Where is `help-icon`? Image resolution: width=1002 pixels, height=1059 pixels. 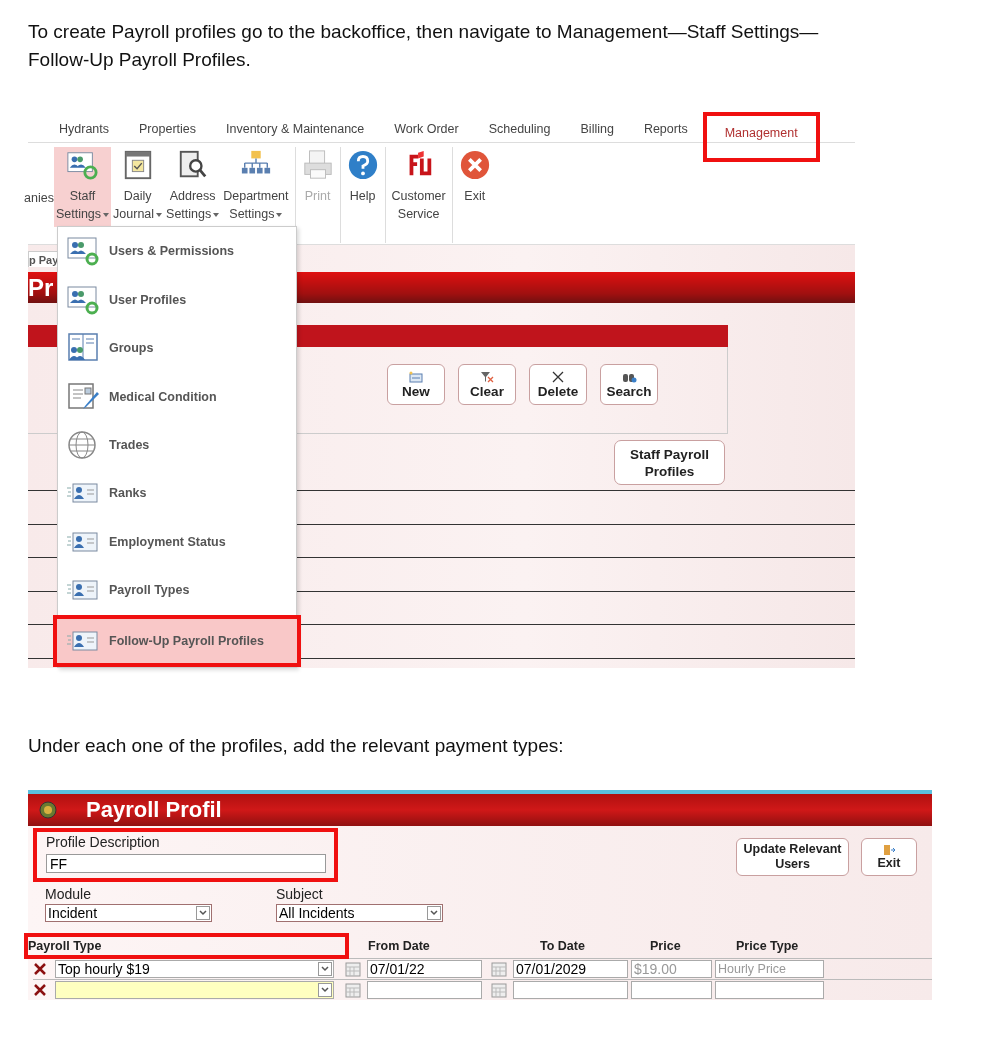
help-icon is located at coordinates (362, 165).